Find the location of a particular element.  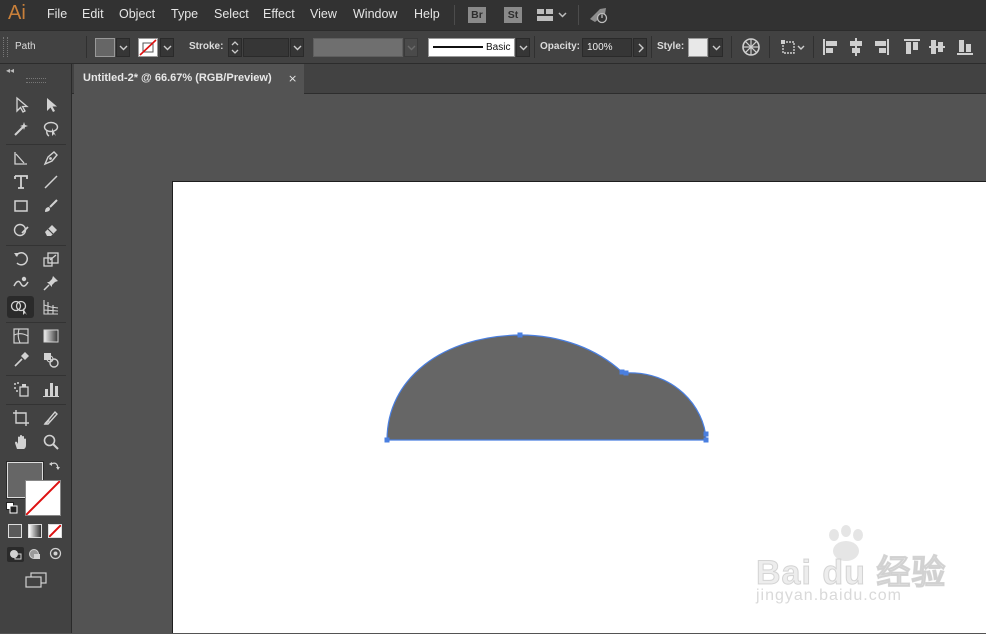

symbol-sprayer-tool is located at coordinates (21, 389).